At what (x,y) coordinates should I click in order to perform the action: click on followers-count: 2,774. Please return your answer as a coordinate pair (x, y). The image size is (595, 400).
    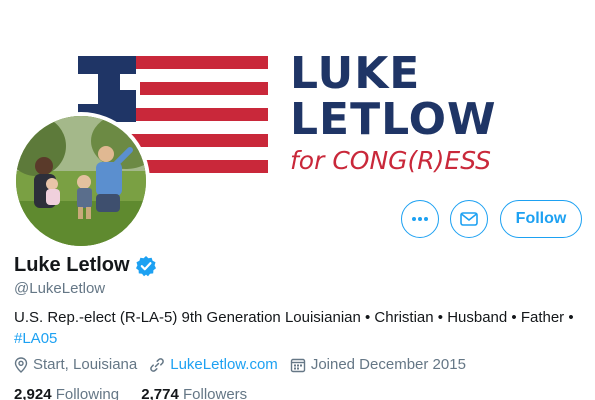
    Looking at the image, I should click on (160, 393).